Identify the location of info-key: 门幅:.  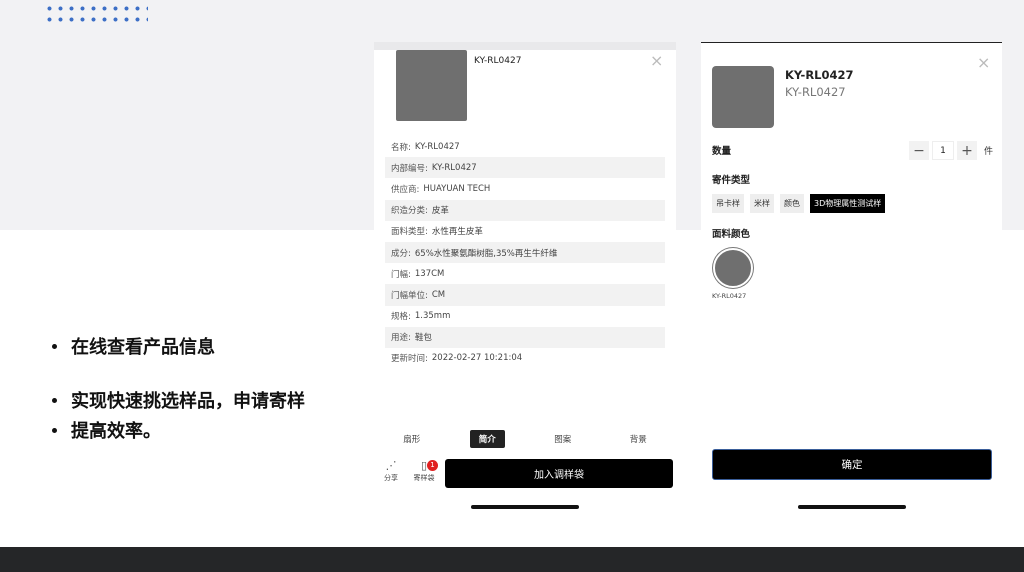
(401, 274).